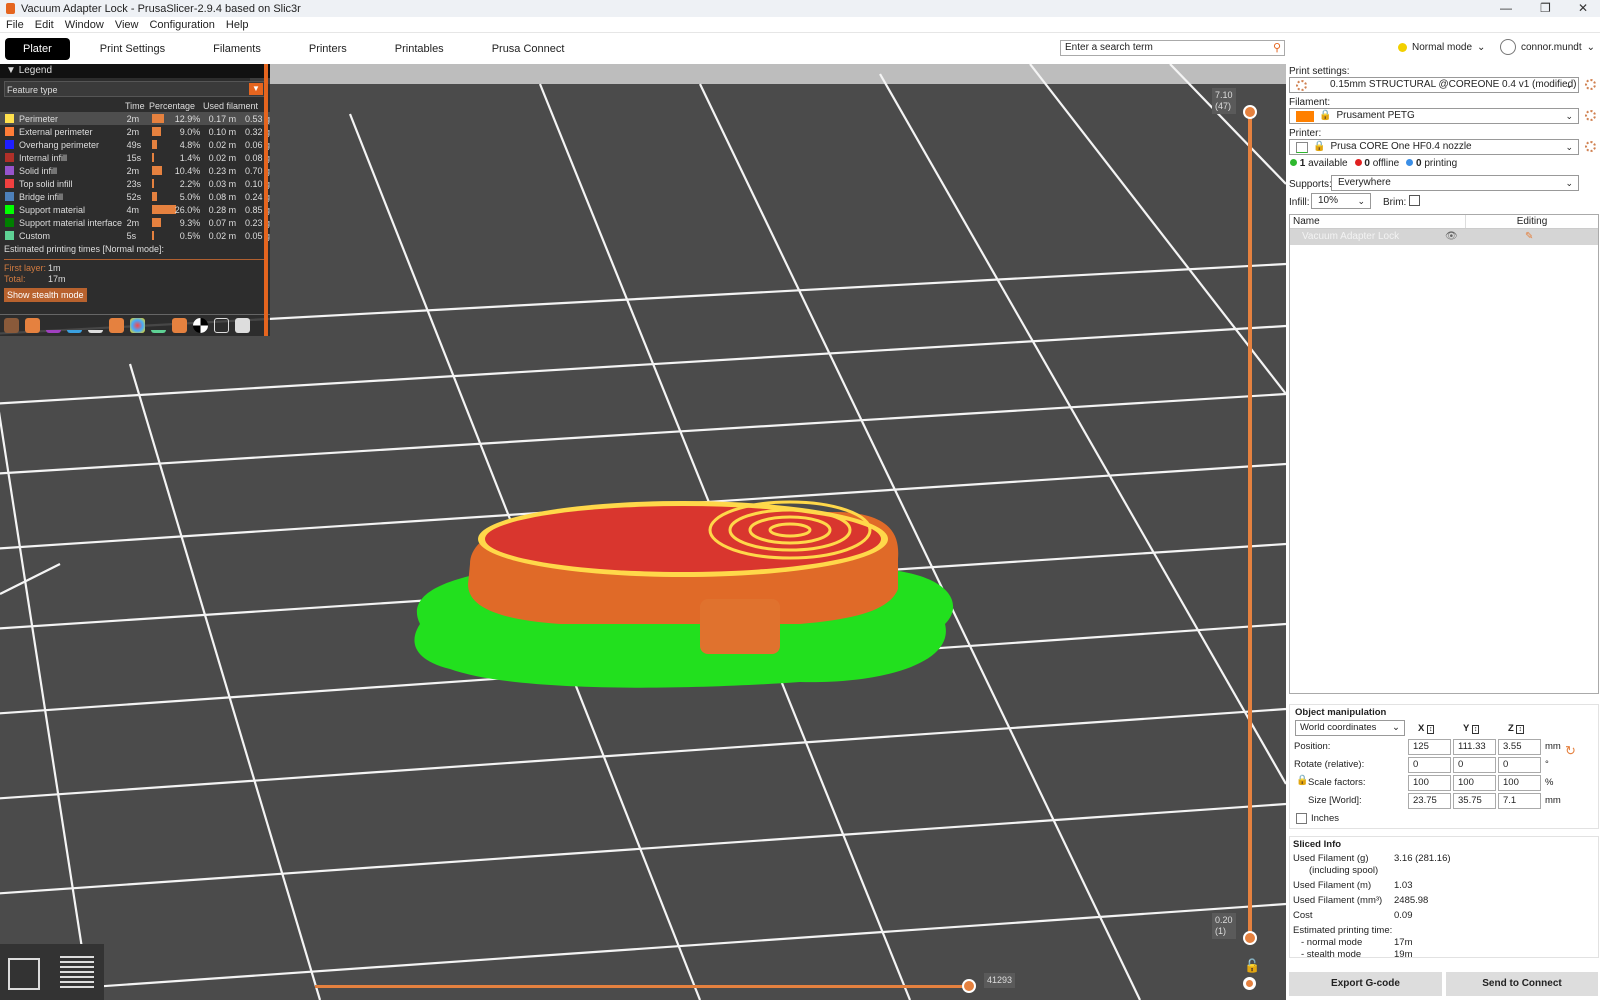  Describe the element at coordinates (266, 200) in the screenshot. I see `legend-scrollbar` at that location.